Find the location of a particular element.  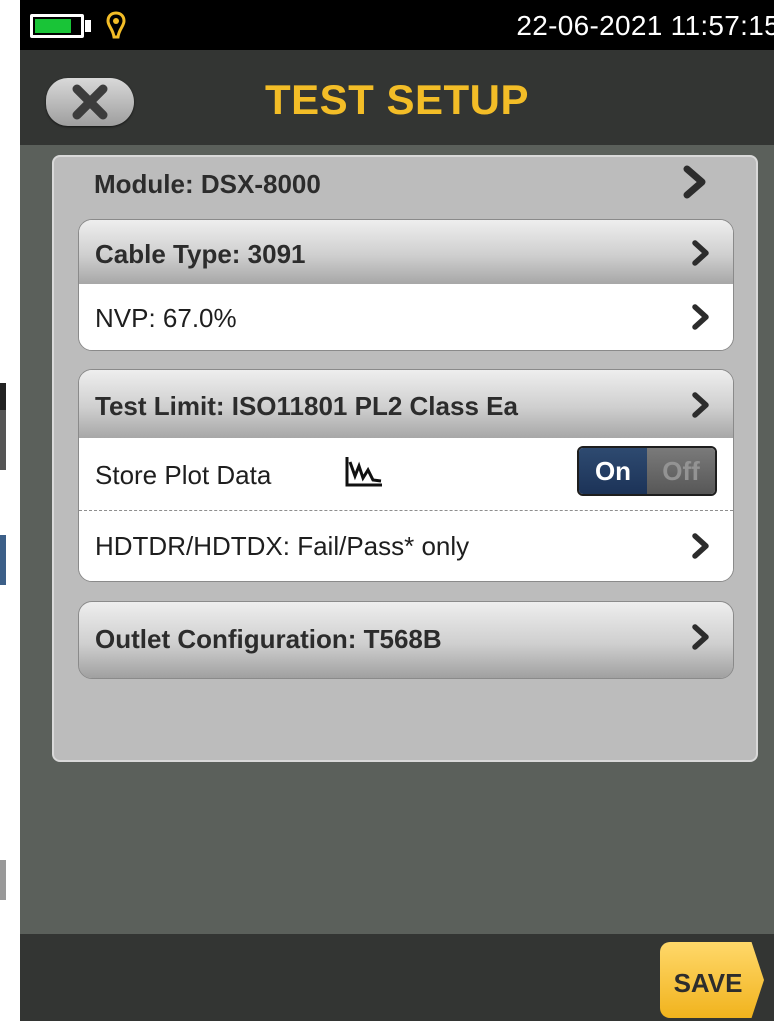

cable-type-label: Cable Type: 3091 is located at coordinates (200, 254).